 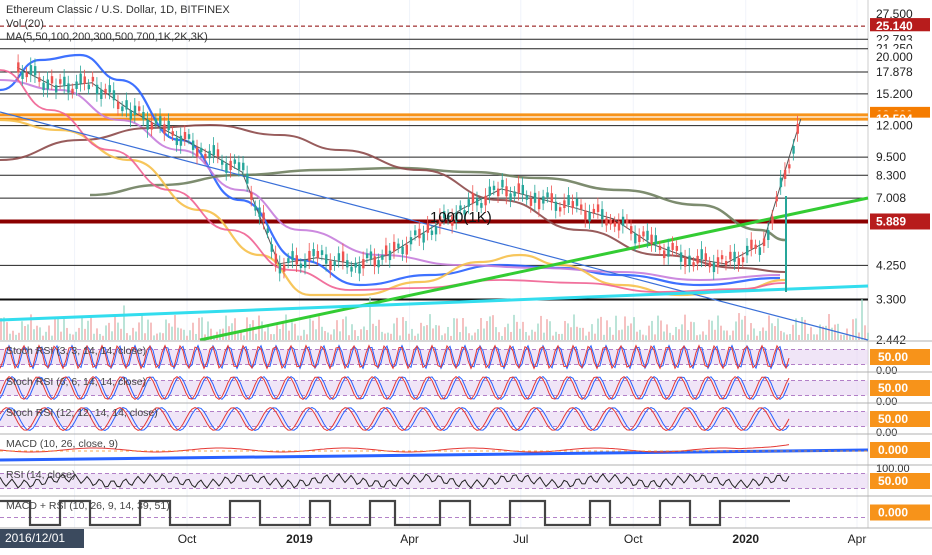 What do you see at coordinates (891, 157) in the screenshot?
I see `price-axis-label: 9.500` at bounding box center [891, 157].